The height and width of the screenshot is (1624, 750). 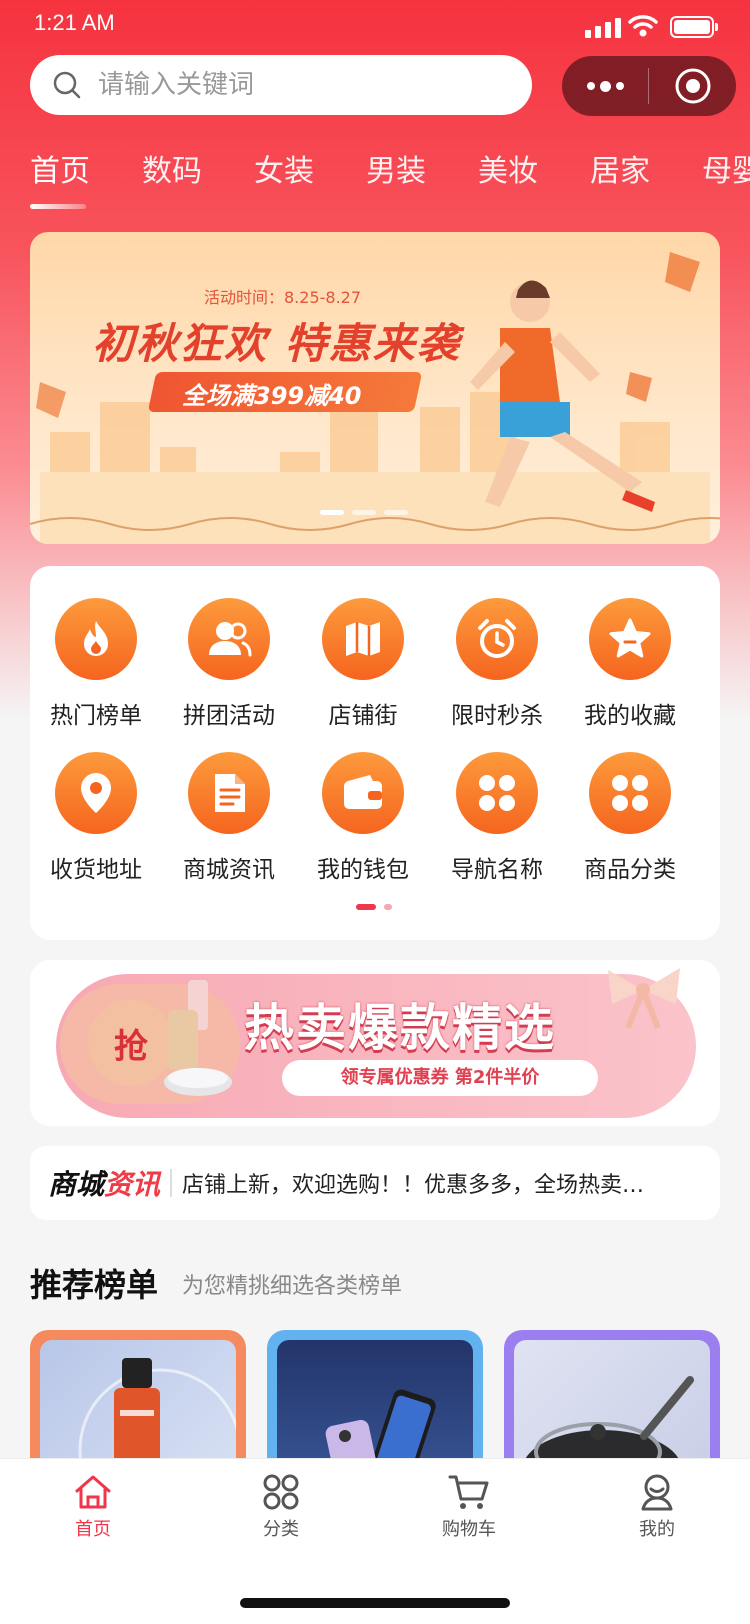 What do you see at coordinates (630, 716) in the screenshot?
I see `nav-label: 我的收藏` at bounding box center [630, 716].